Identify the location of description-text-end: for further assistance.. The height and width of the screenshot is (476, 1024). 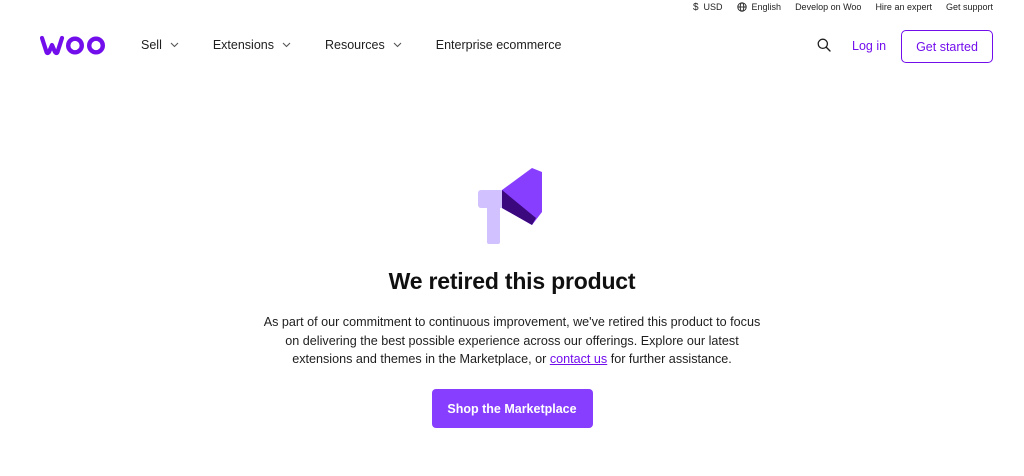
(669, 359).